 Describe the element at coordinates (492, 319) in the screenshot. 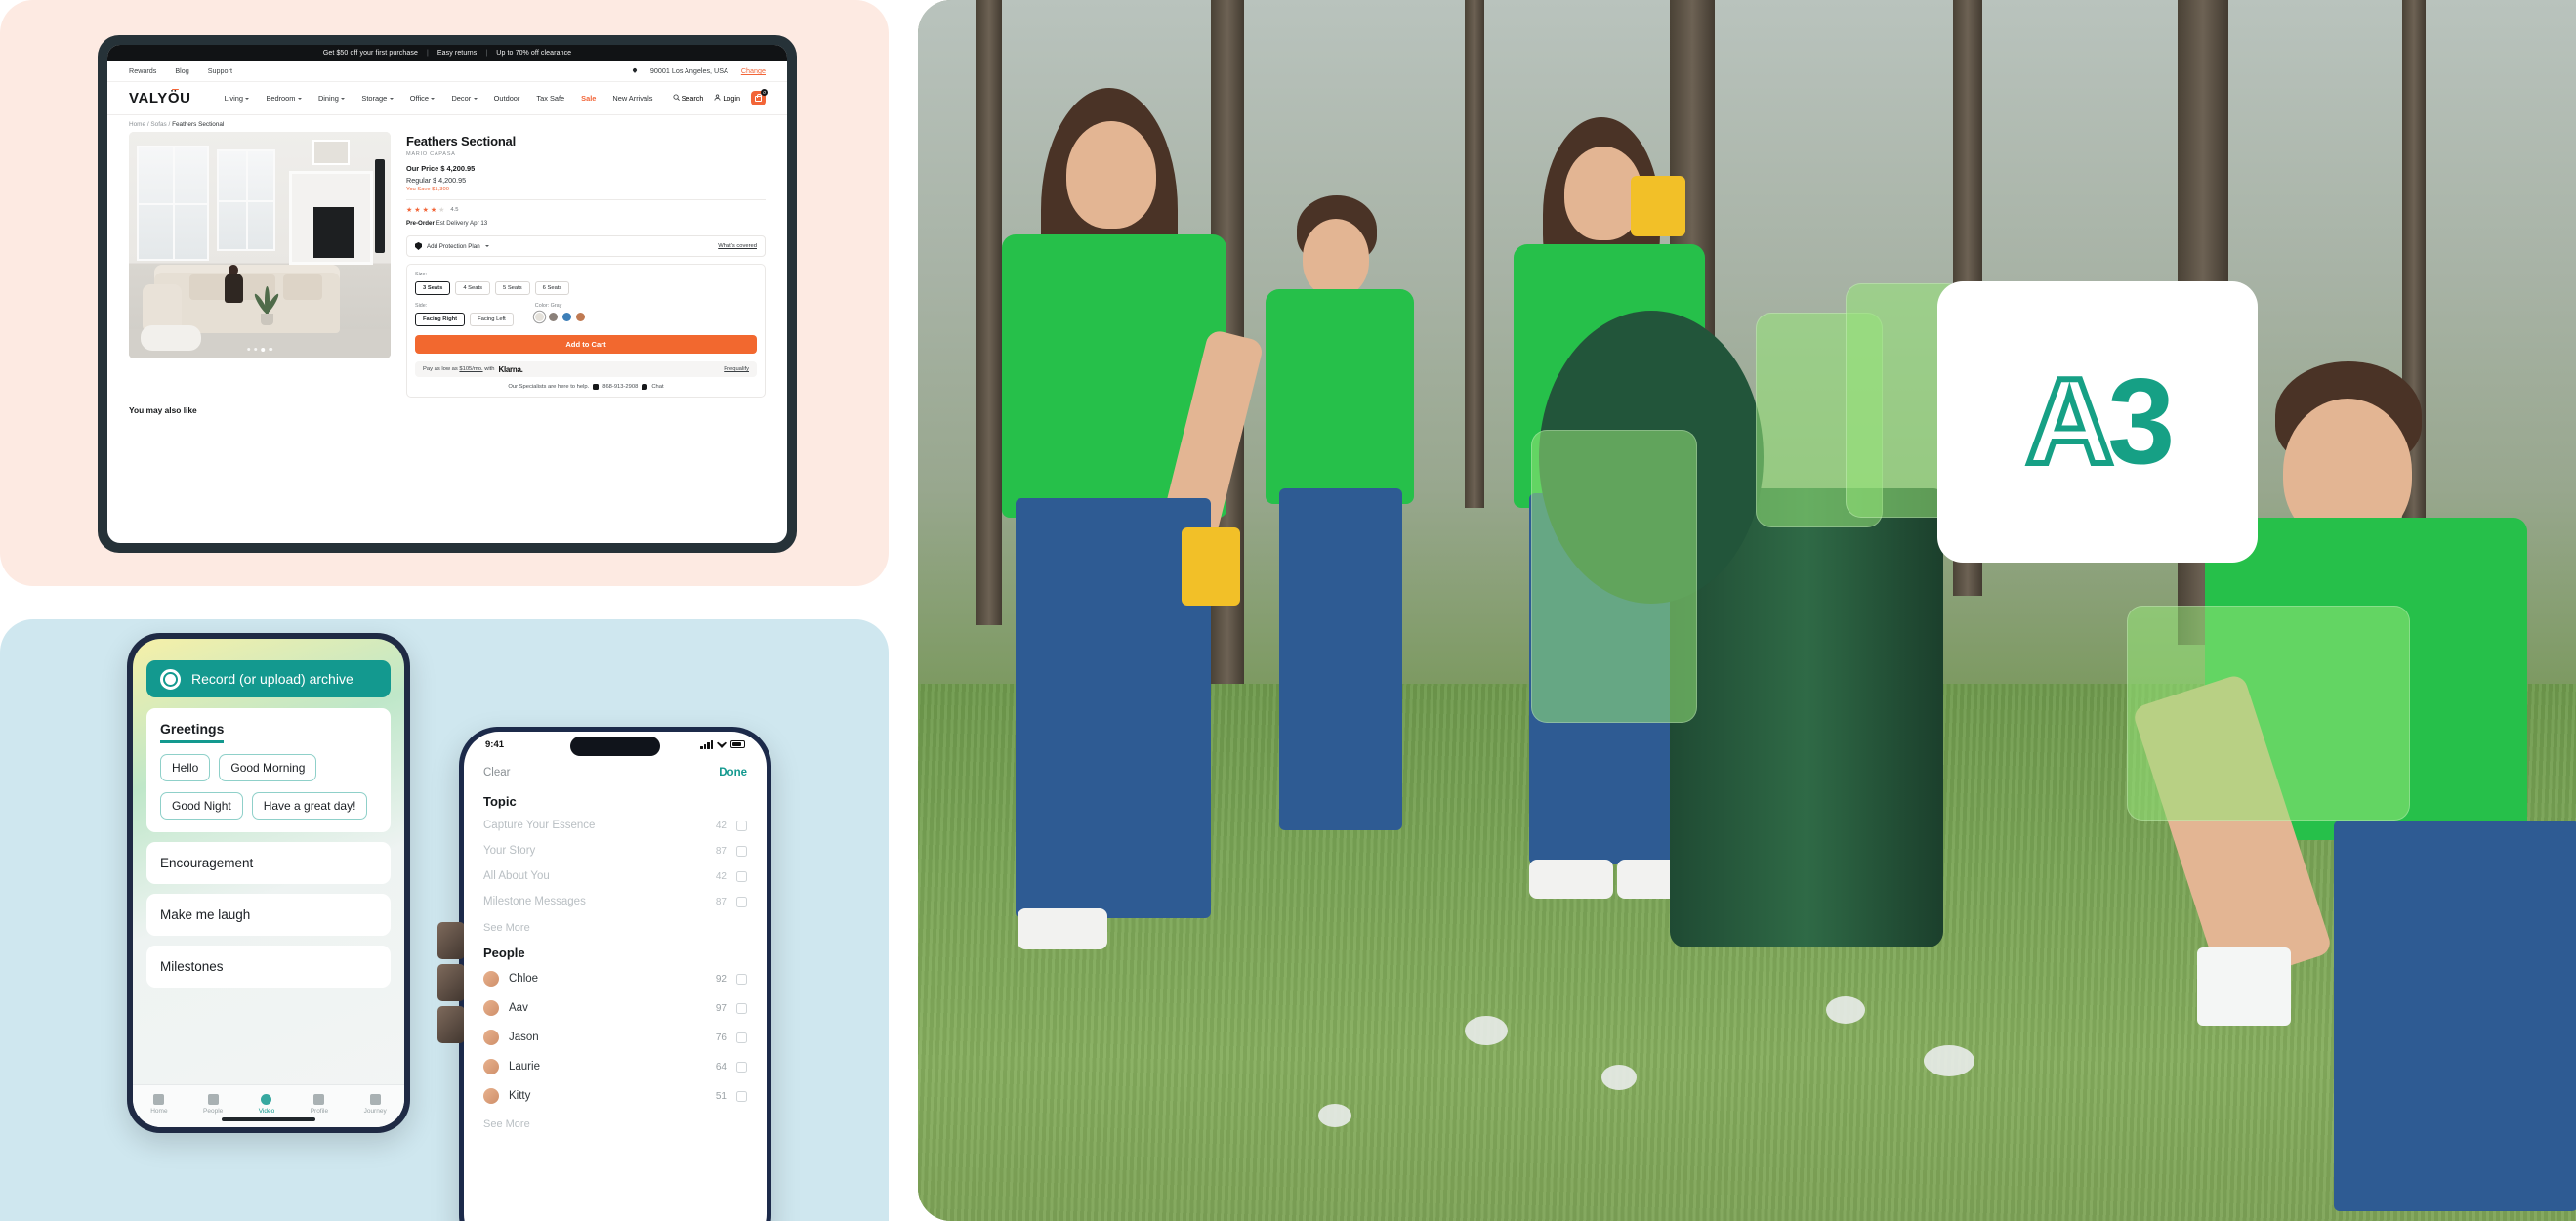

I see `side-chip-facing-left: Facing Left` at that location.